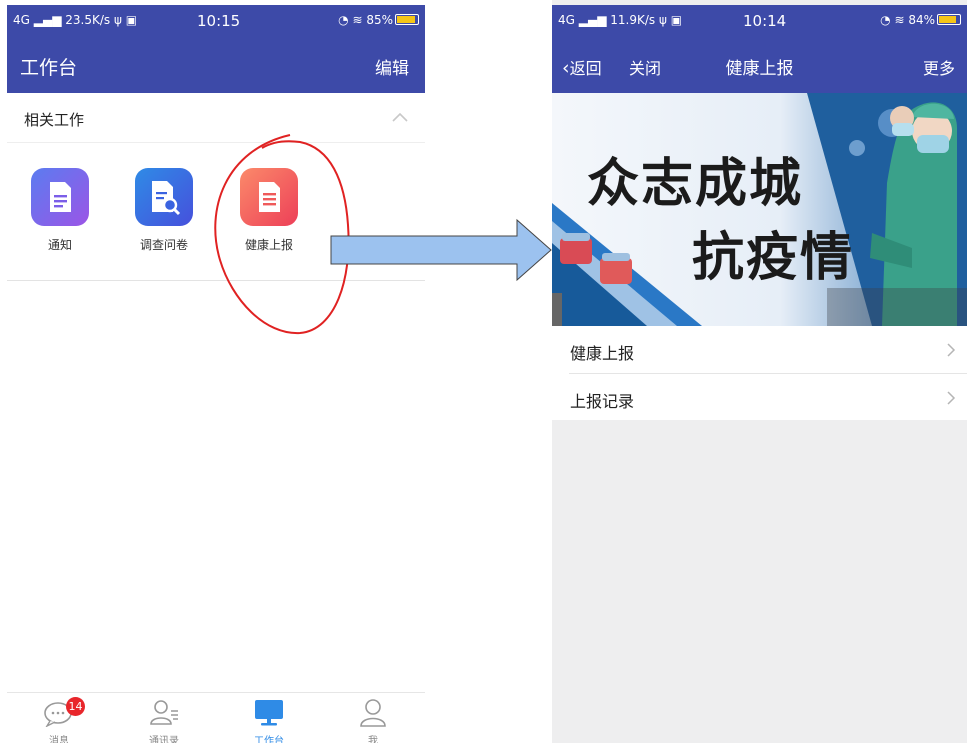 The height and width of the screenshot is (743, 967). What do you see at coordinates (59, 245) in the screenshot?
I see `app-label: 通知` at bounding box center [59, 245].